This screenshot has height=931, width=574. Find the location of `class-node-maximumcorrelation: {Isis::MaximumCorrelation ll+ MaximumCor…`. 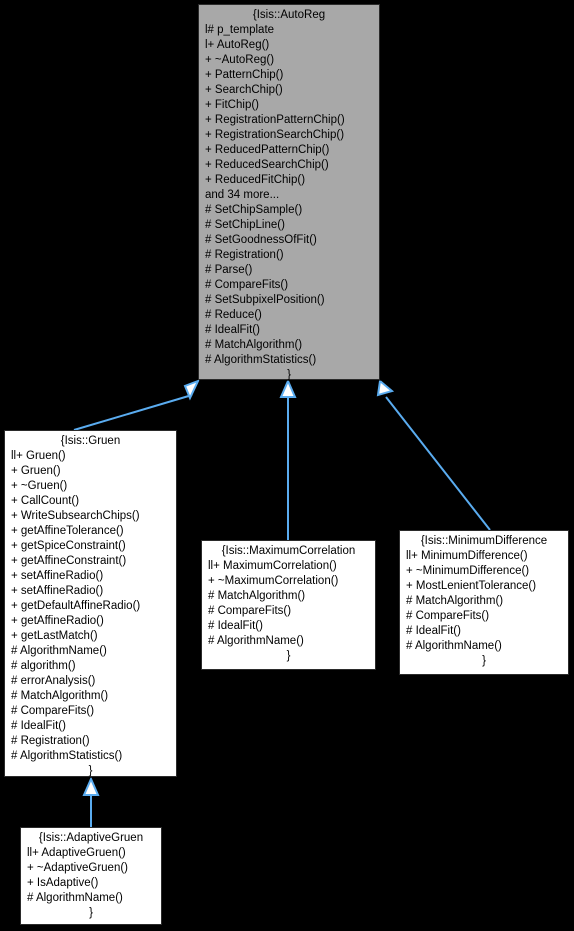

class-node-maximumcorrelation: {Isis::MaximumCorrelation ll+ MaximumCor… is located at coordinates (288, 605).